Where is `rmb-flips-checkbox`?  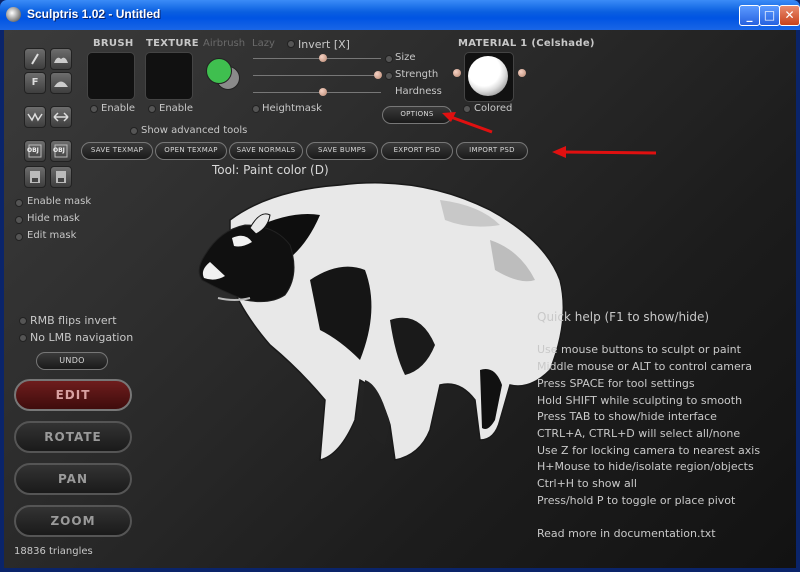
rmb-flips-checkbox is located at coordinates (23, 321).